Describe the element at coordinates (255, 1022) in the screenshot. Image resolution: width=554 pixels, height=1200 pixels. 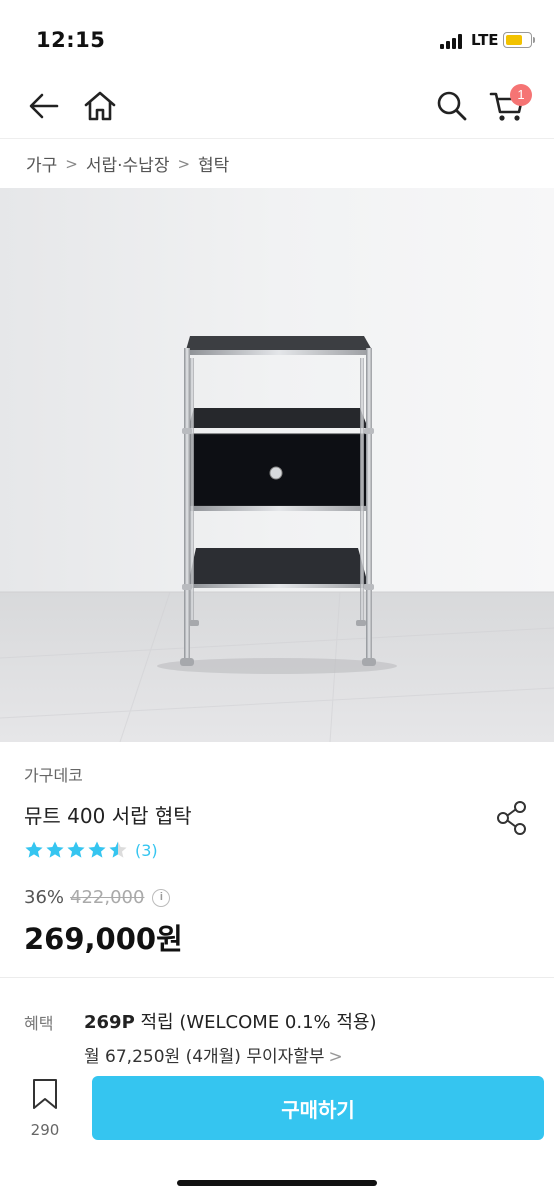
I see `points-description: 적립 (WELCOME 0.1% 적용)` at that location.